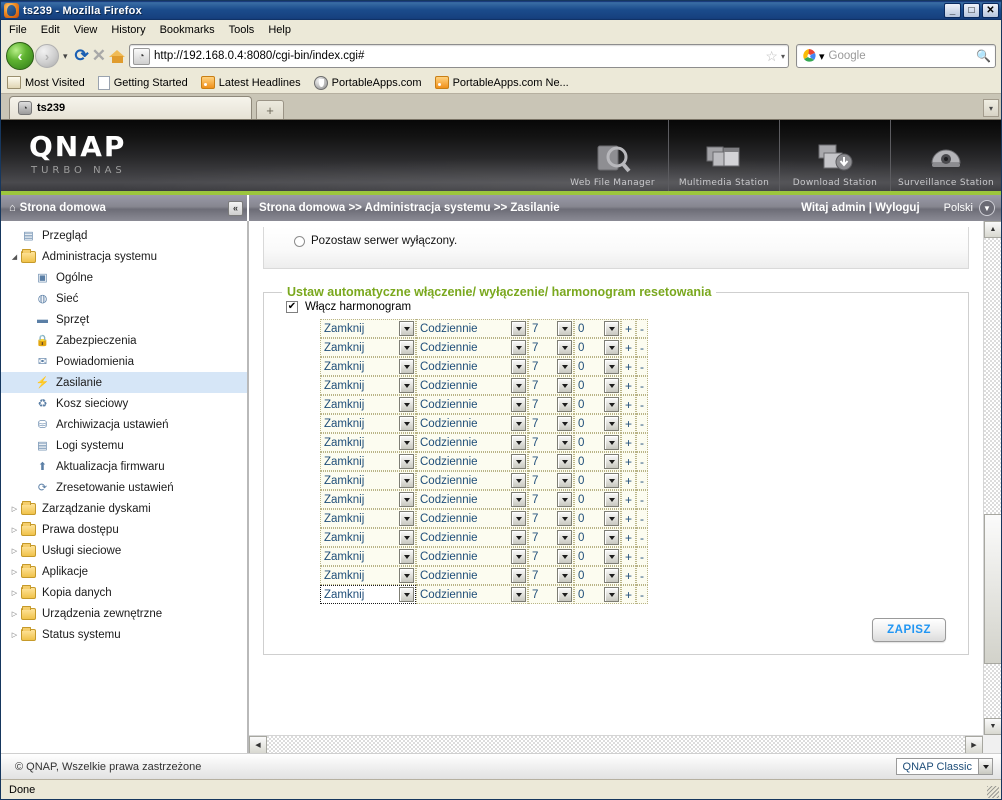  What do you see at coordinates (47, 56) in the screenshot?
I see `forward-button: ›` at bounding box center [47, 56].